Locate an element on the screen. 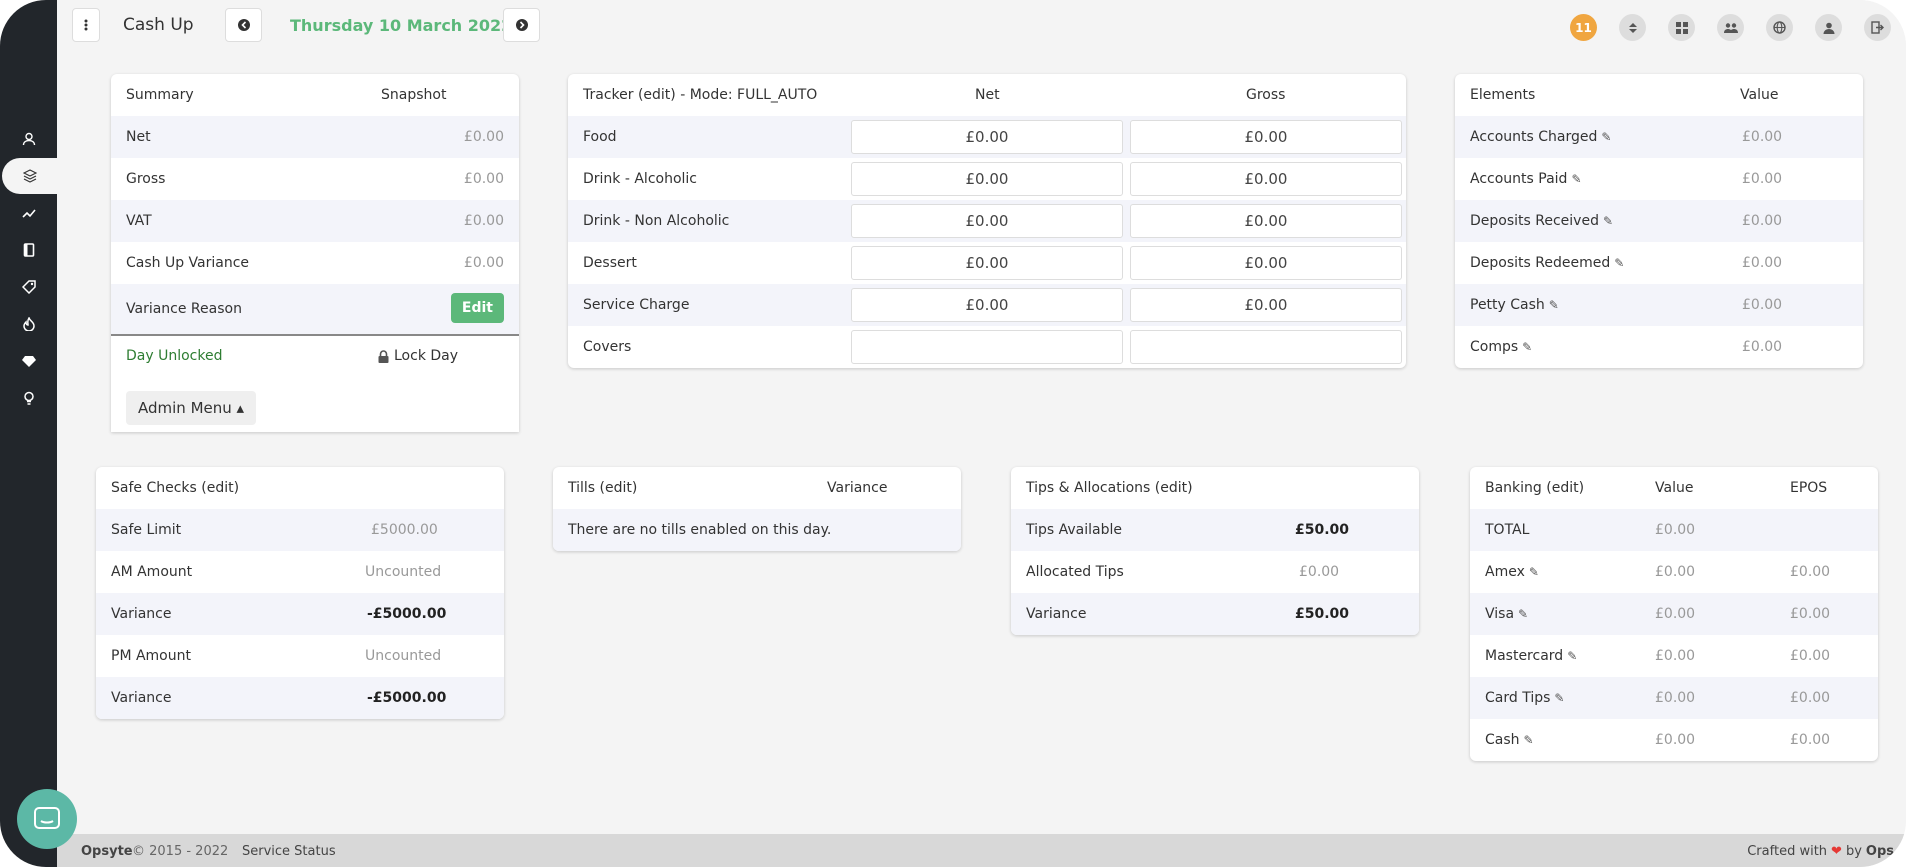 The height and width of the screenshot is (867, 1906). sort-icon is located at coordinates (1632, 27).